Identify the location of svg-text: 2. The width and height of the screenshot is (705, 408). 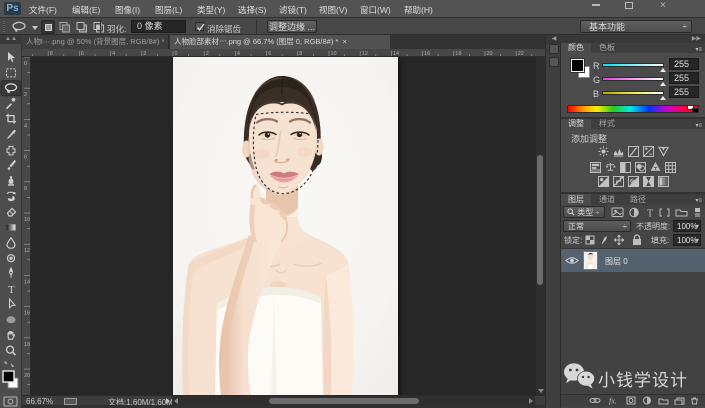
(25, 95).